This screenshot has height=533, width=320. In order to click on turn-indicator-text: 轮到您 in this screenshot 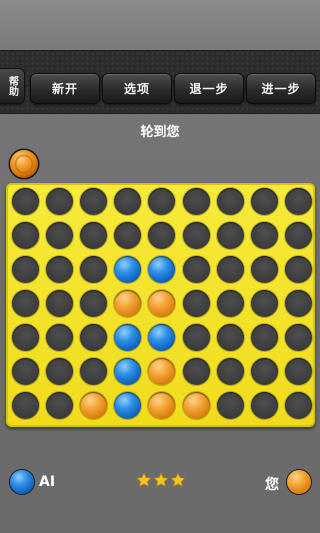, I will do `click(160, 132)`.